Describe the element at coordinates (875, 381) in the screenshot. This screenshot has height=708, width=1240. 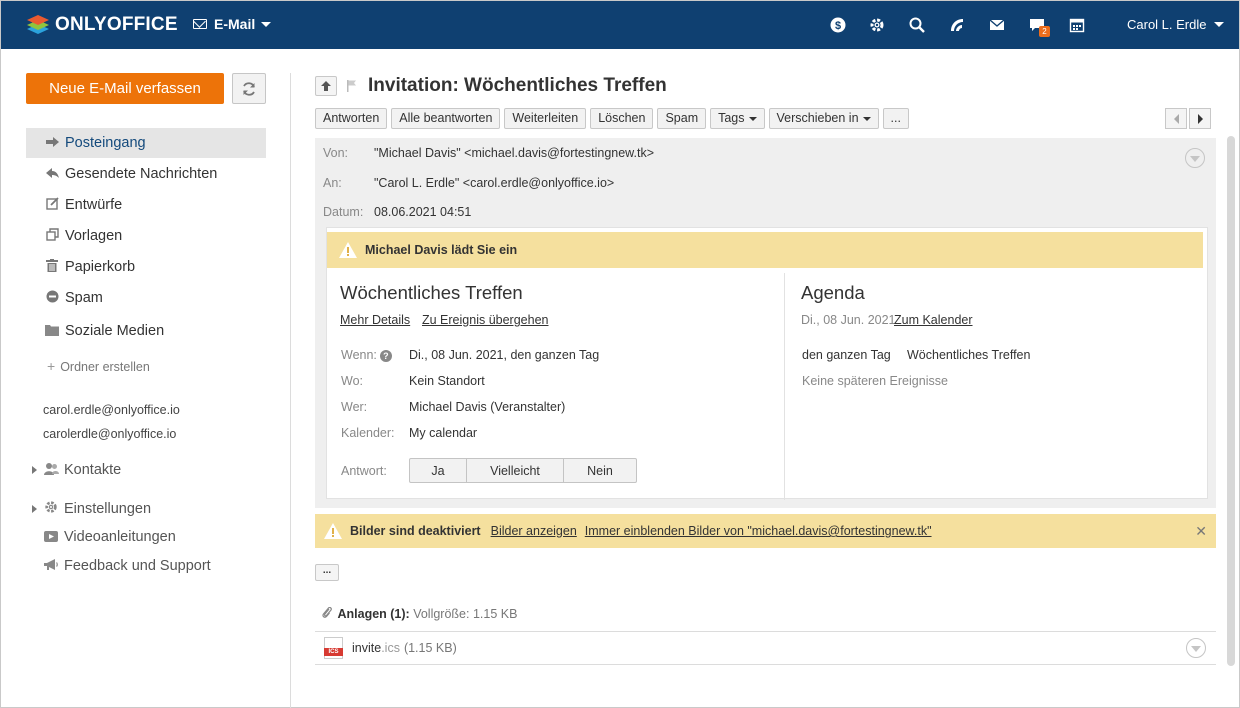
I see `agenda-none: Keine späteren Ereignisse` at that location.